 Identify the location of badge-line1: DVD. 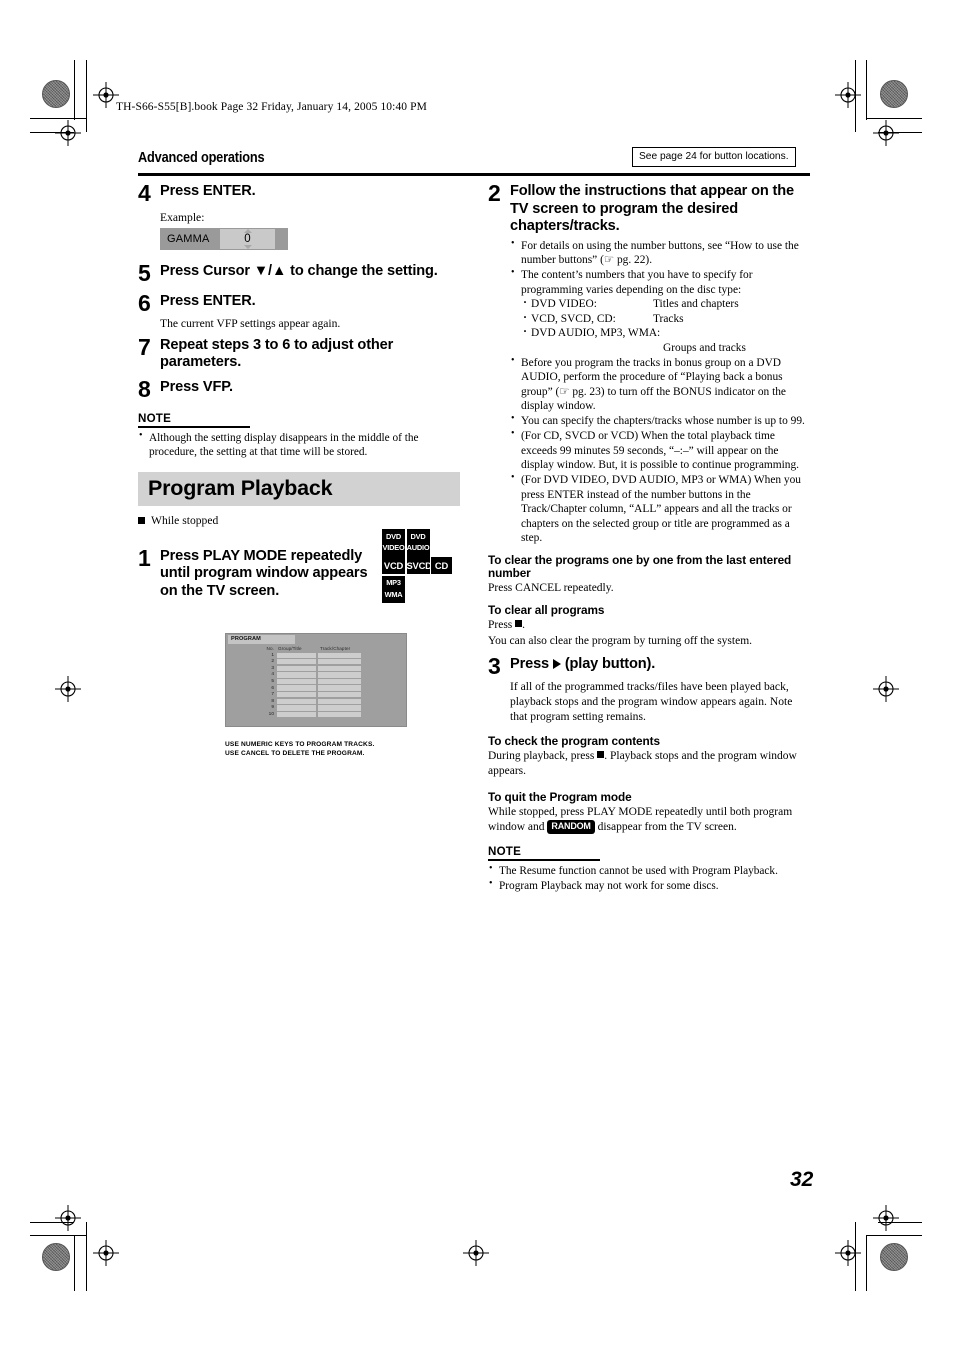
(393, 536).